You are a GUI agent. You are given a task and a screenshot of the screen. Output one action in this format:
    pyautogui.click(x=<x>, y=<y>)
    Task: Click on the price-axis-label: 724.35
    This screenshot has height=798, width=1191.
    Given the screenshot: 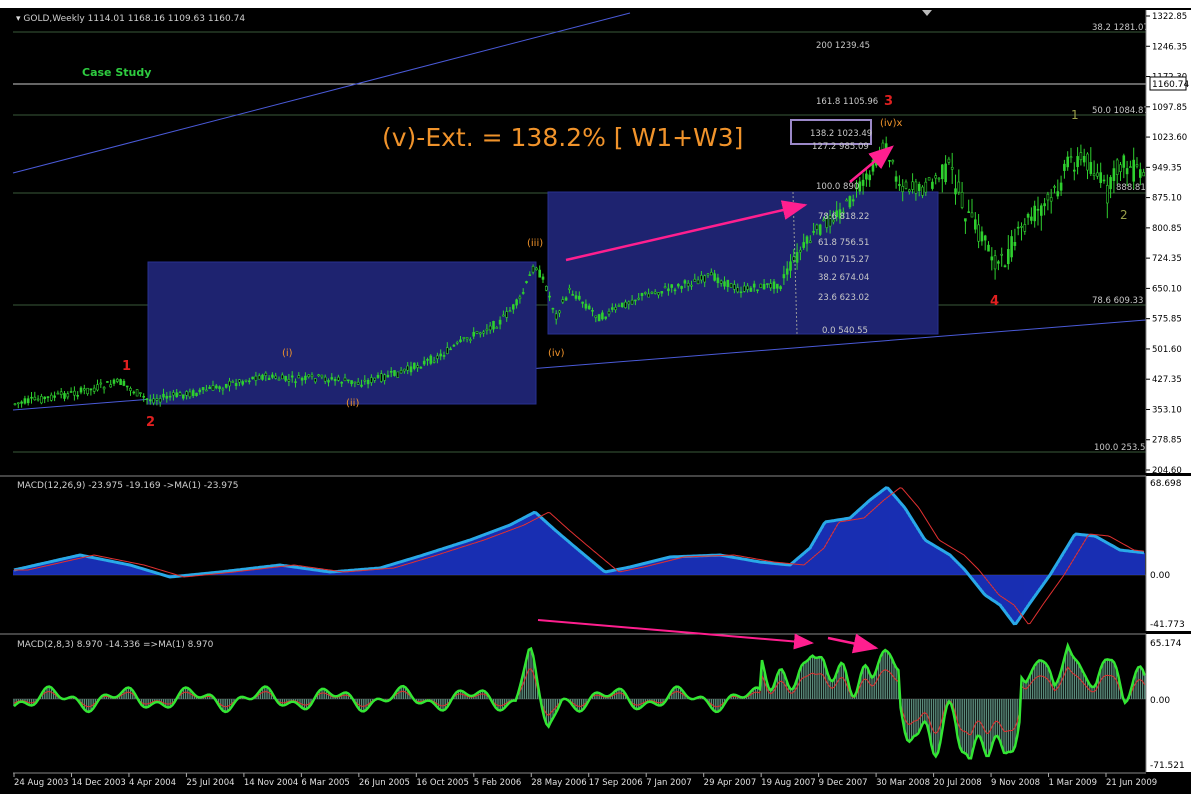 What is the action you would take?
    pyautogui.click(x=1167, y=259)
    